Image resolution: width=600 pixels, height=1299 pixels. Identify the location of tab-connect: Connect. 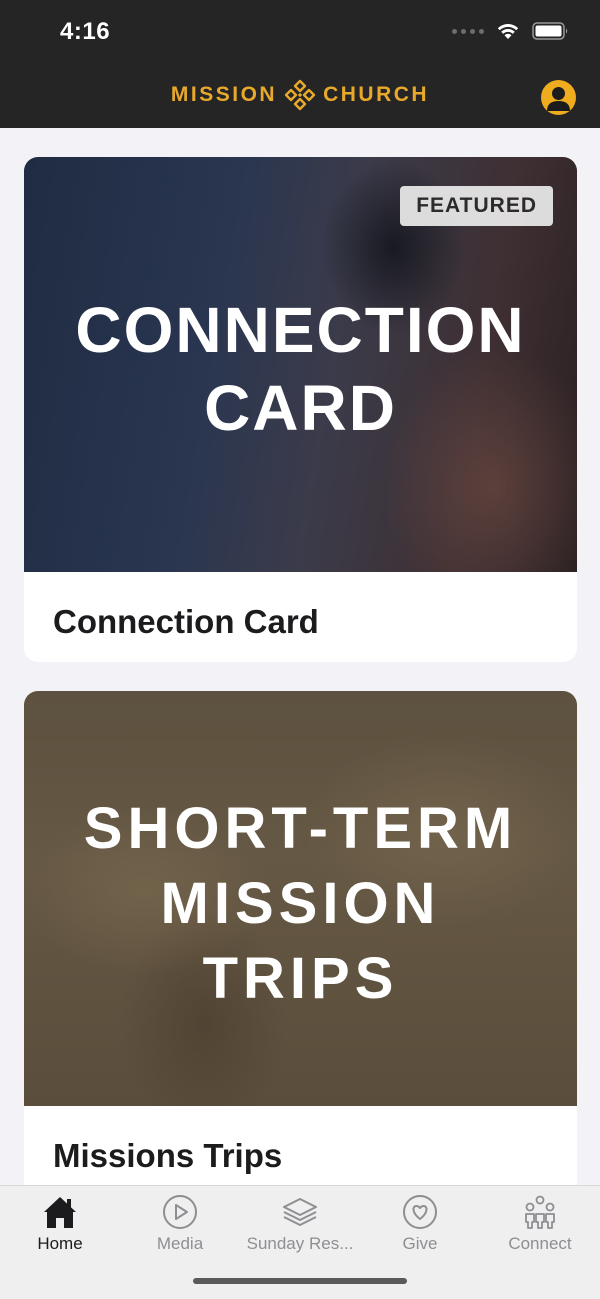
(540, 1226).